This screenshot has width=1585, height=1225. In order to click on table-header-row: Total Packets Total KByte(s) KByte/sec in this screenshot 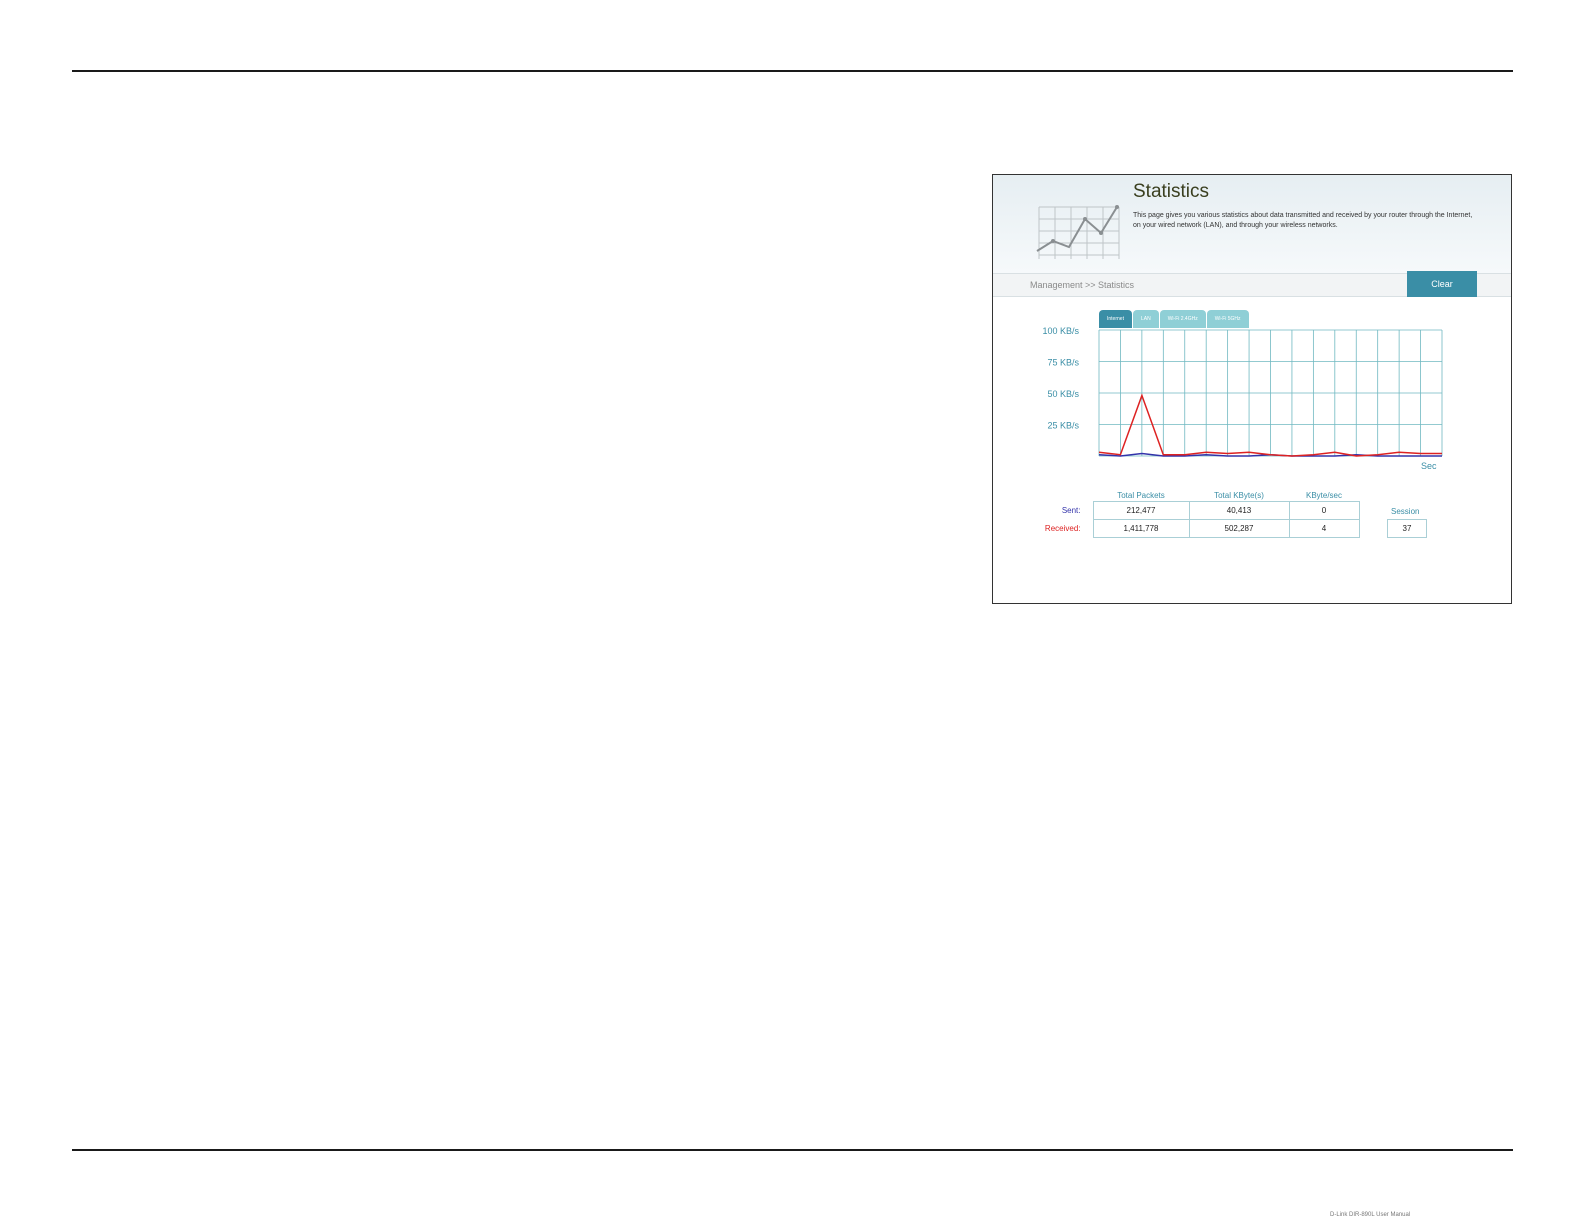, I will do `click(1201, 496)`.